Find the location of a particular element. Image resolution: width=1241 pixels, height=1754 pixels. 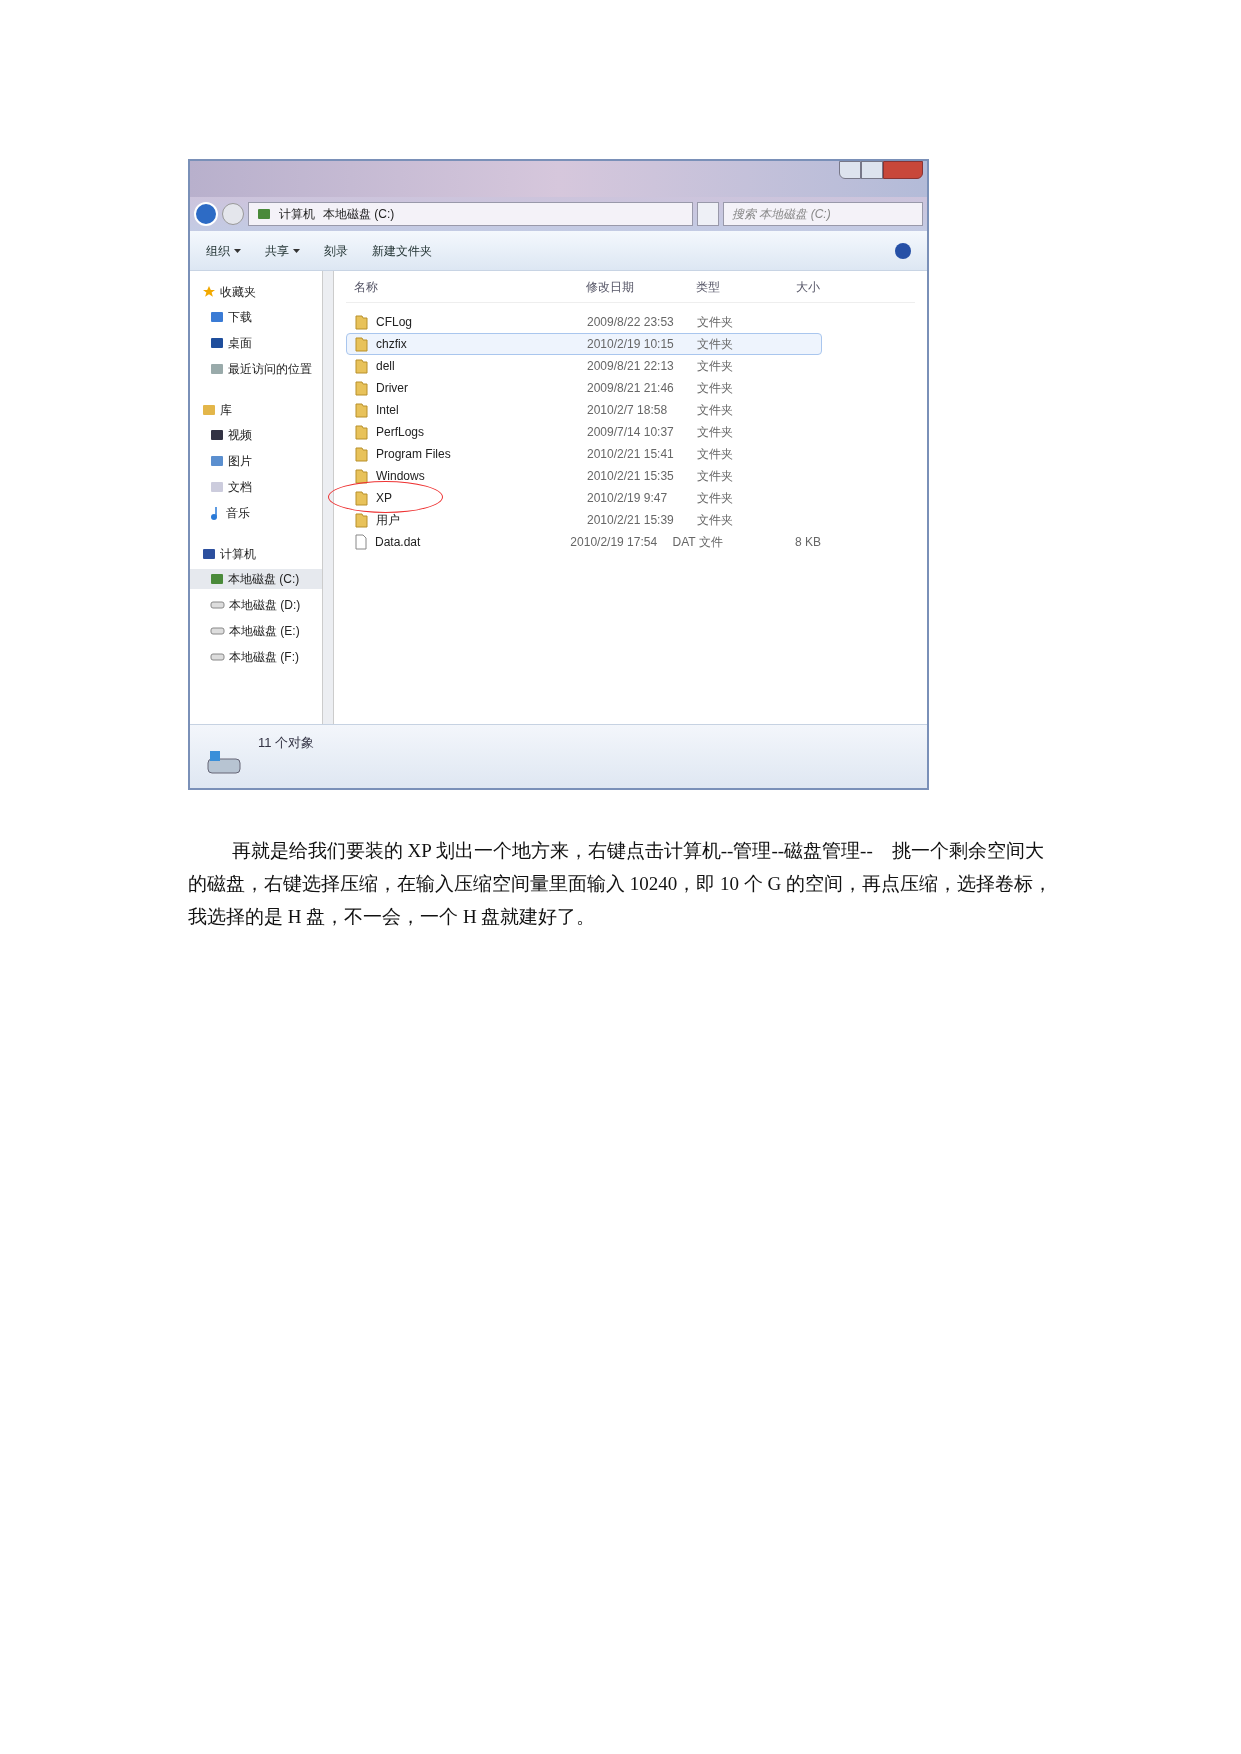

file-row: PerfLogs 2009/7/14 10:37 文件夹 is located at coordinates (584, 432).